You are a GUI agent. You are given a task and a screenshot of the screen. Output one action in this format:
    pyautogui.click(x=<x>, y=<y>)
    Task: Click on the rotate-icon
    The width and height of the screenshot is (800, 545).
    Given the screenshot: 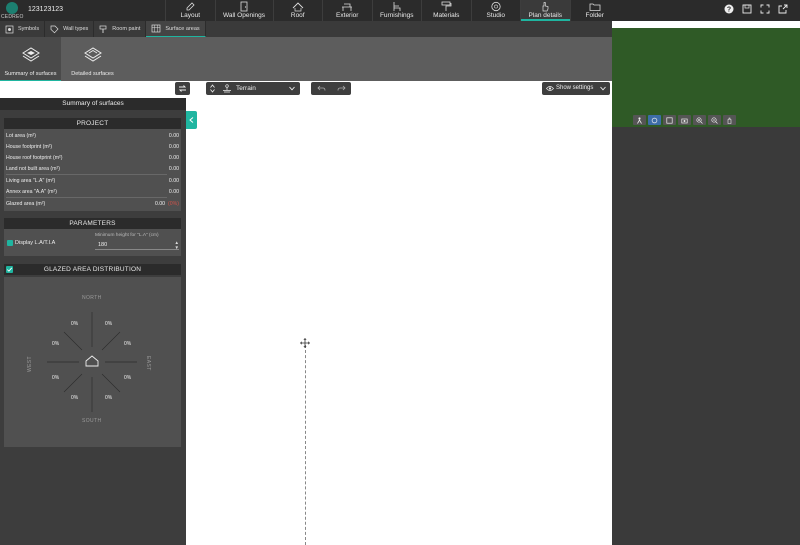 What is the action you would take?
    pyautogui.click(x=654, y=120)
    